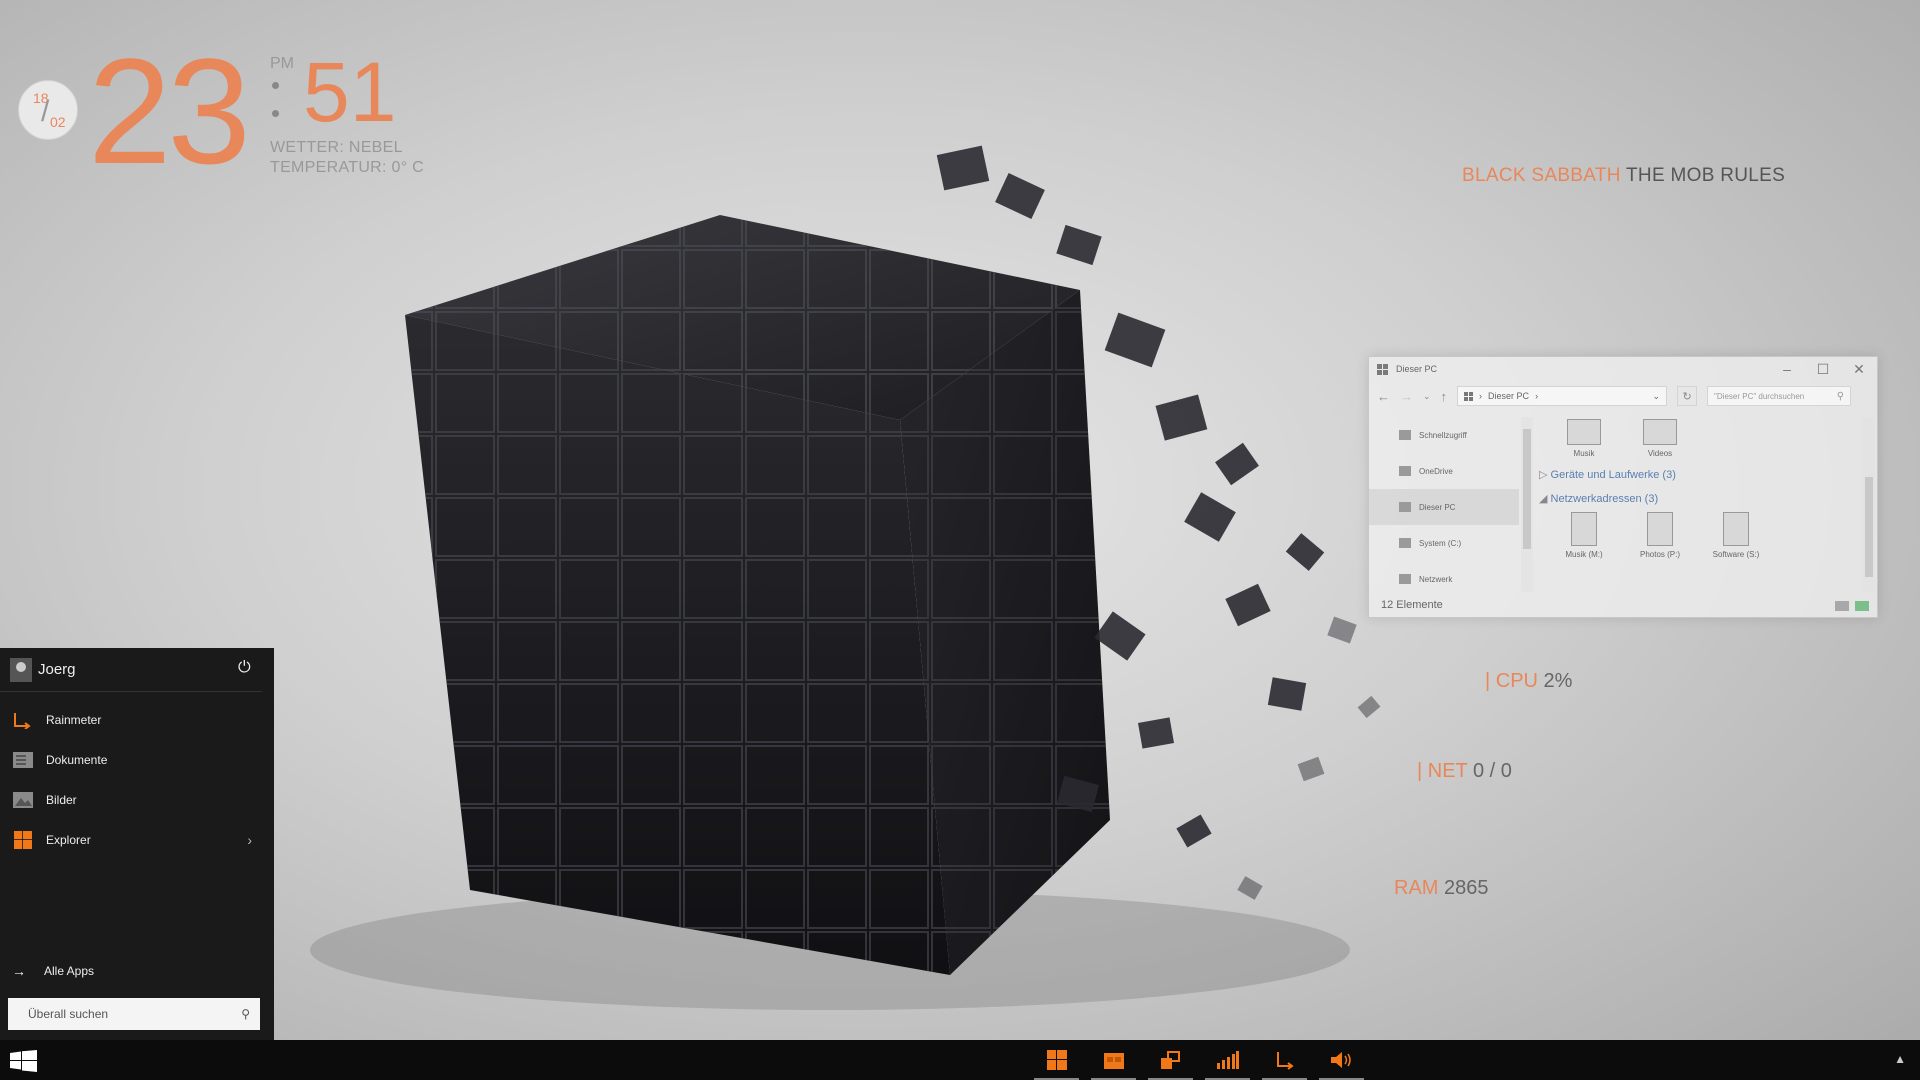 The width and height of the screenshot is (1920, 1080). I want to click on sidebar-item-this-pc: Dieser PC, so click(1444, 507).